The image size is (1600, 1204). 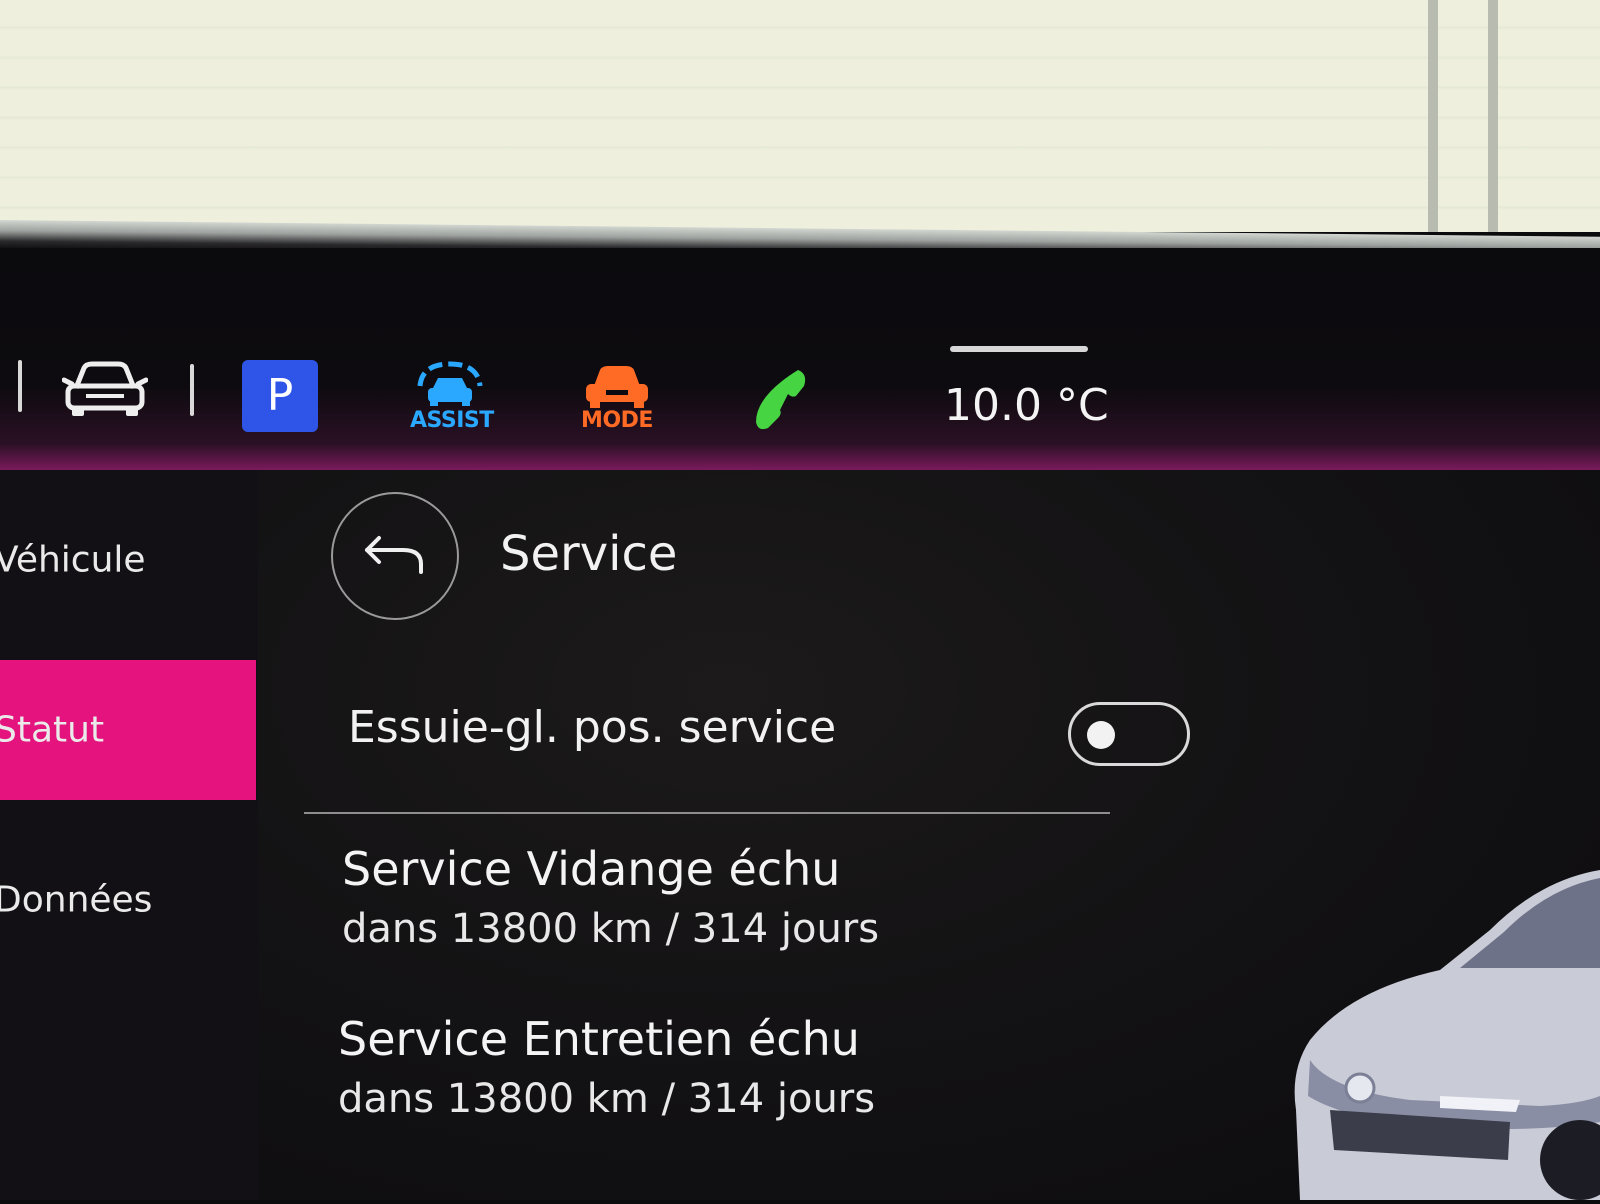 I want to click on wiper-service-position-label: Essuie-gl. pos. service, so click(x=592, y=727).